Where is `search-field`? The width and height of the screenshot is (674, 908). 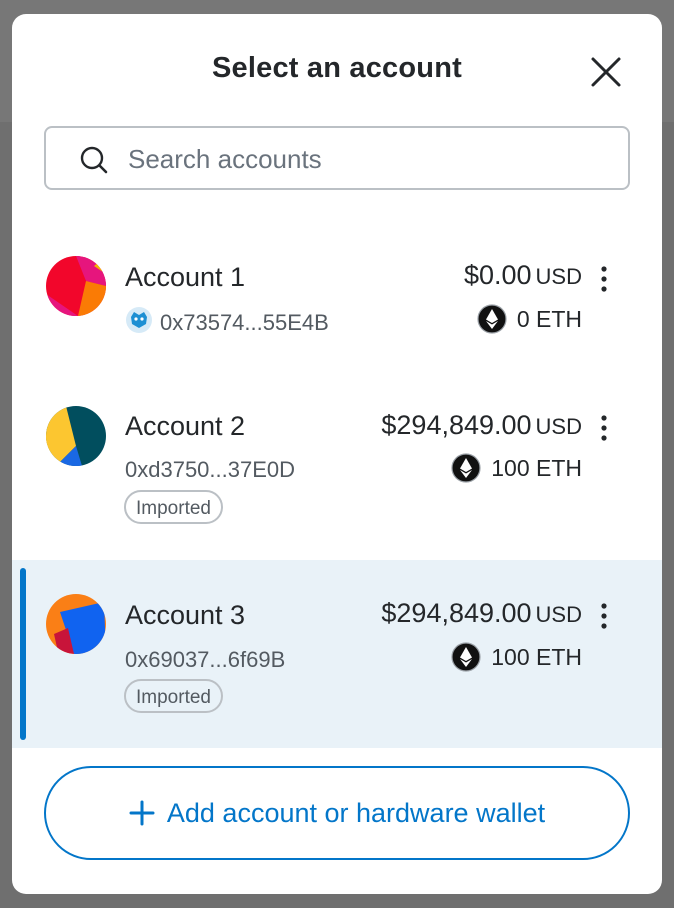
search-field is located at coordinates (337, 158).